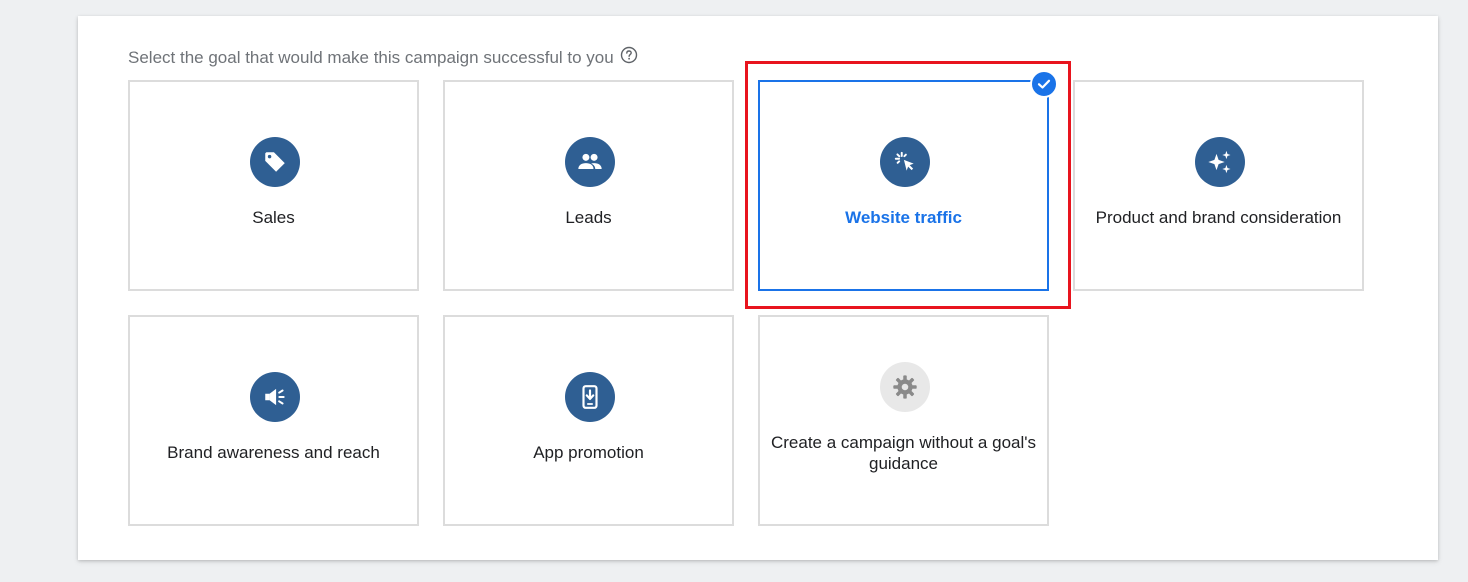  Describe the element at coordinates (1044, 84) in the screenshot. I see `selected-check-icon` at that location.